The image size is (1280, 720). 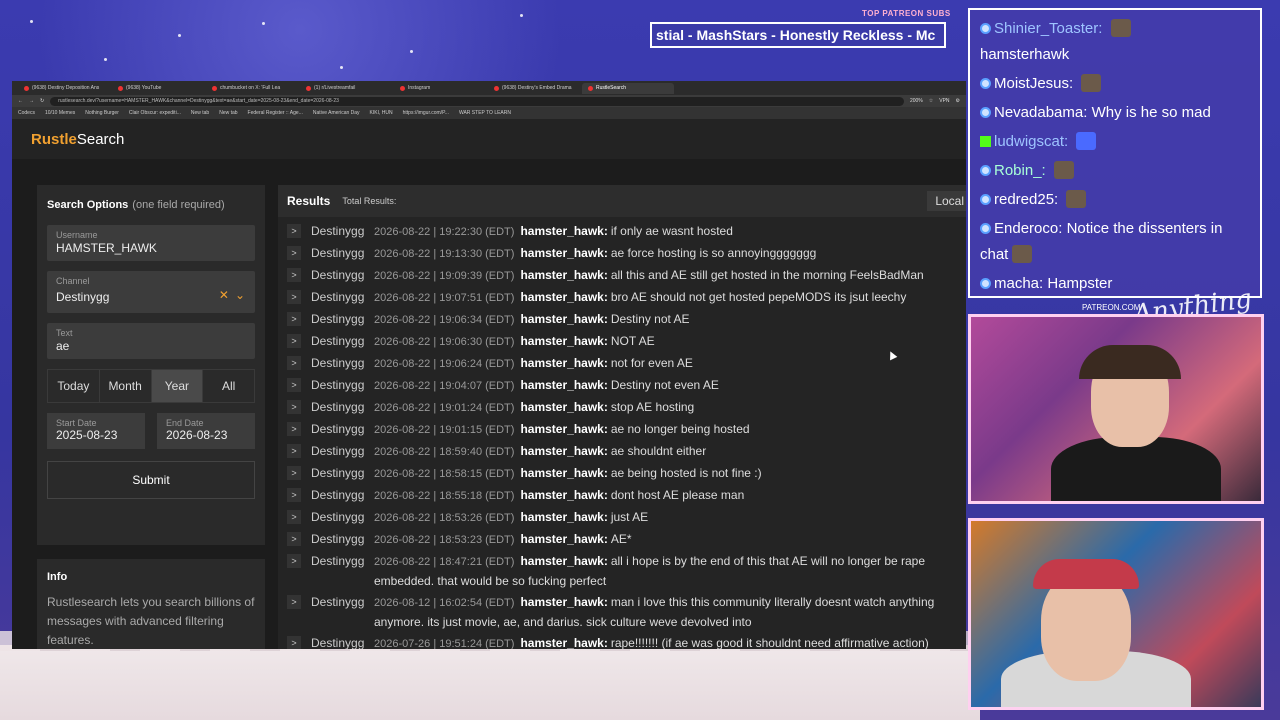 What do you see at coordinates (444, 276) in the screenshot?
I see `result-timestamp: 2026-08-22 | 19:09:39 (EDT)` at bounding box center [444, 276].